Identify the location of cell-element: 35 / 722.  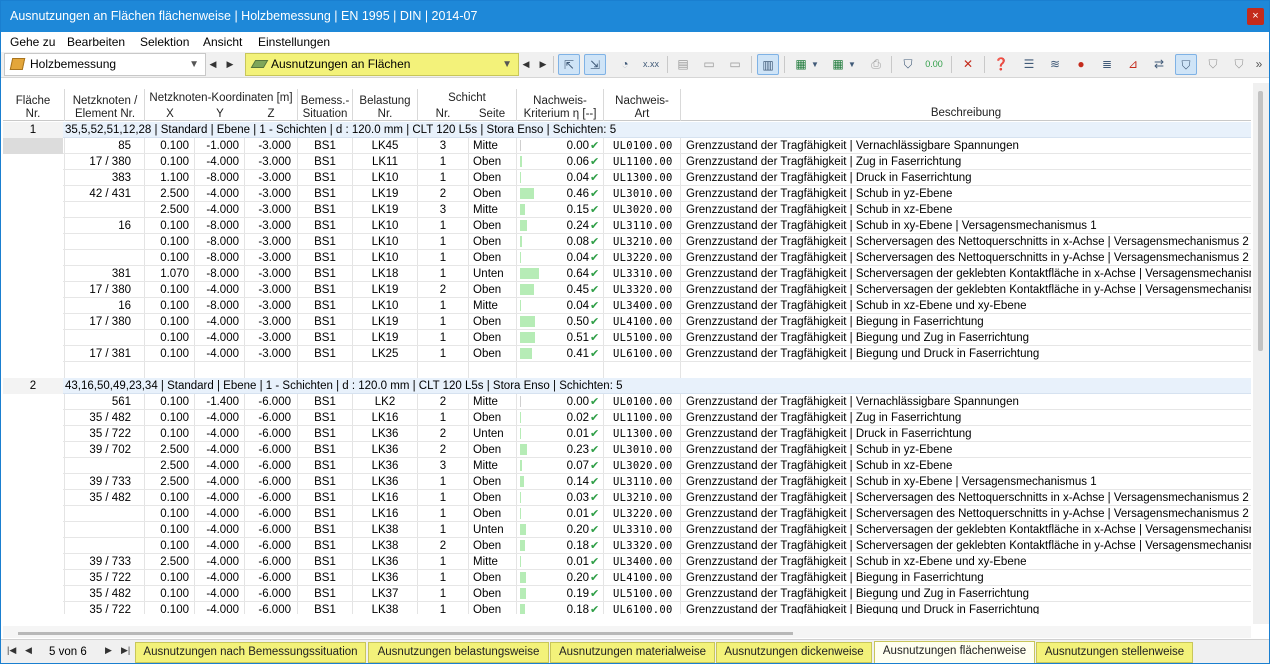
(110, 578).